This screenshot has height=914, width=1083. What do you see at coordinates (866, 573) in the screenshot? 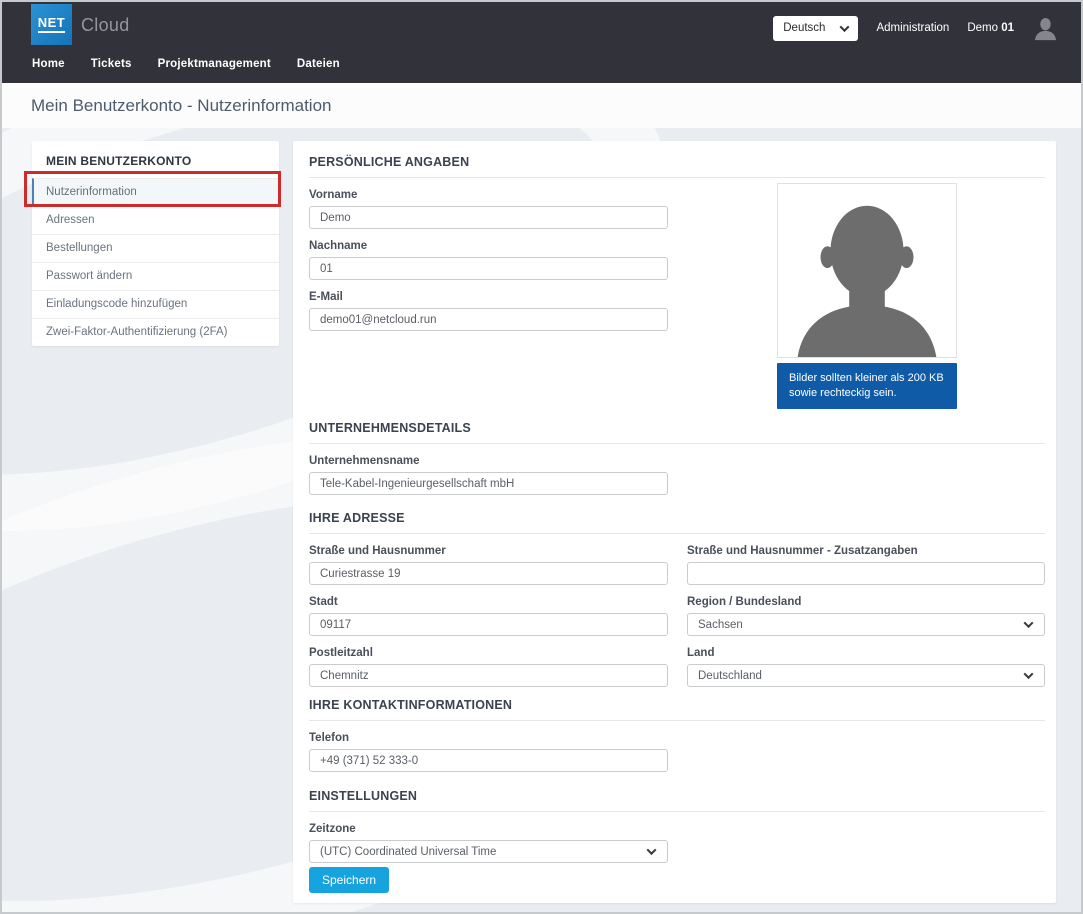
I see `strasse-zusatz-input` at bounding box center [866, 573].